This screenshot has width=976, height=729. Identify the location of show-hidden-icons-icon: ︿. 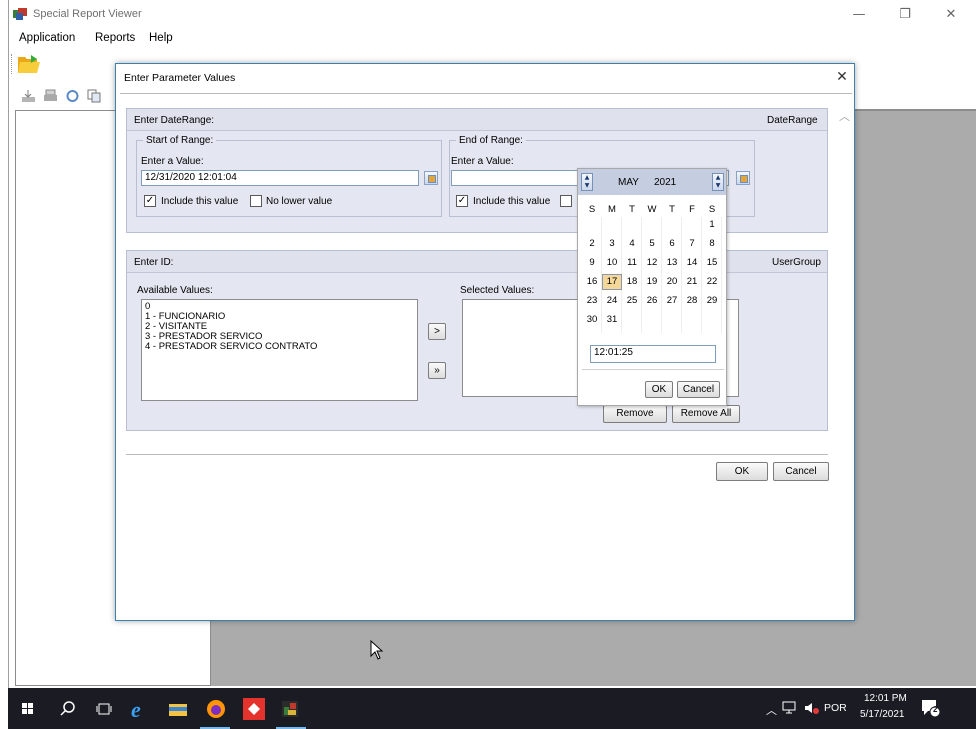
(771, 710).